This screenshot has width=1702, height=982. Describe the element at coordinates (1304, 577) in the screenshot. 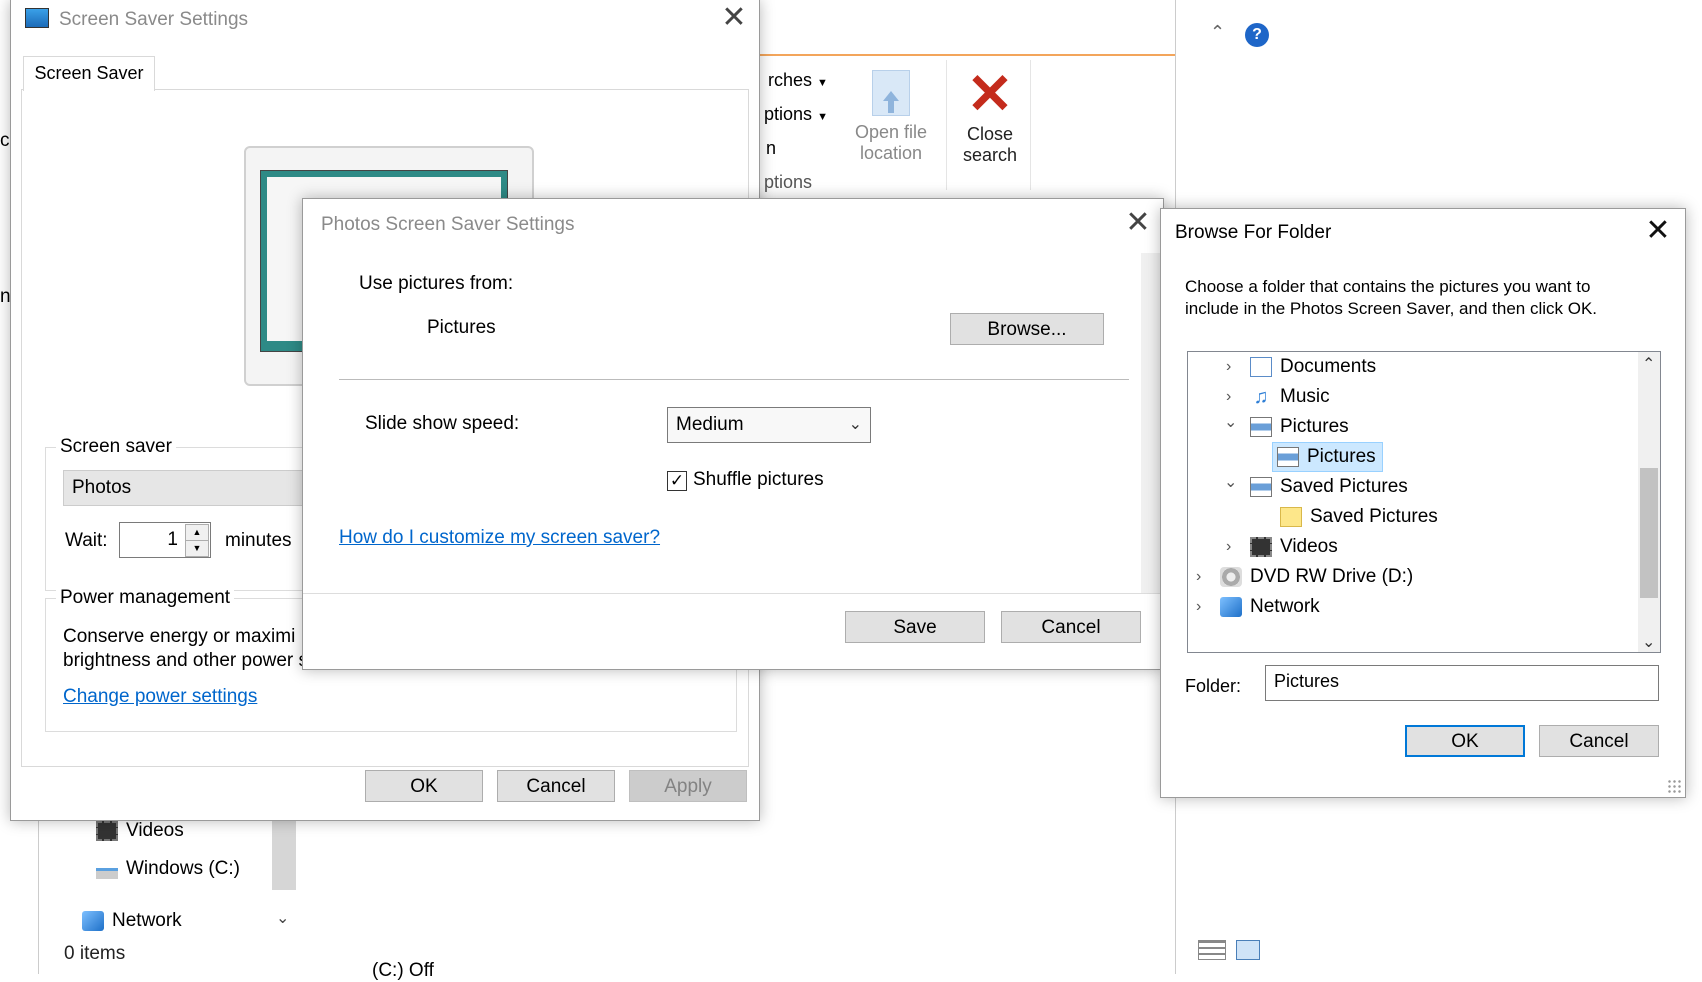

I see `tree-item-dvd-drive: › DVD RW Drive (D:)` at that location.